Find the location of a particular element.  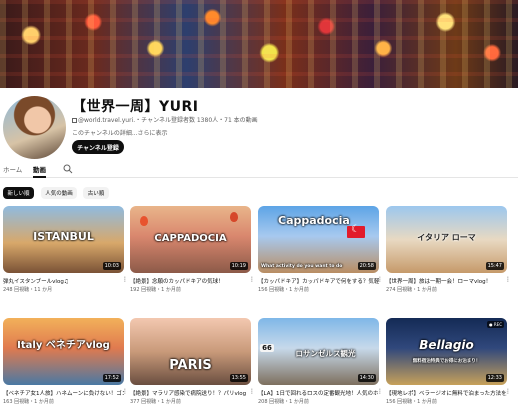

video-duration: 20:58 is located at coordinates (366, 266).